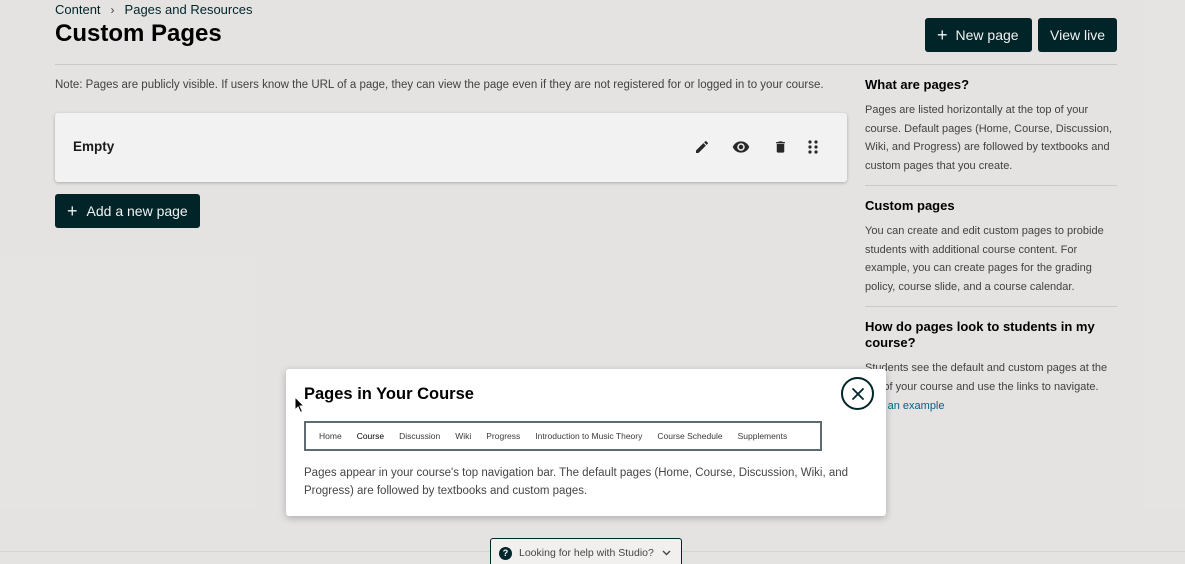  I want to click on nav-preview-item: Wiki, so click(463, 436).